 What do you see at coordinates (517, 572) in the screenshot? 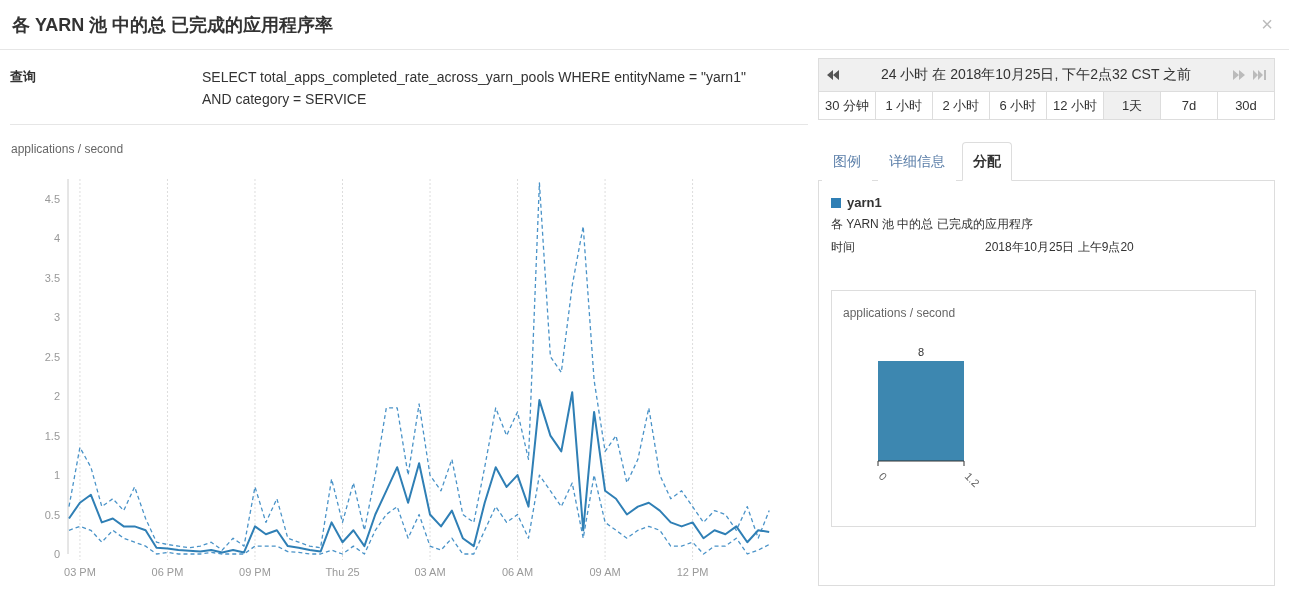
I see `x-tick-label: 06 AM` at bounding box center [517, 572].